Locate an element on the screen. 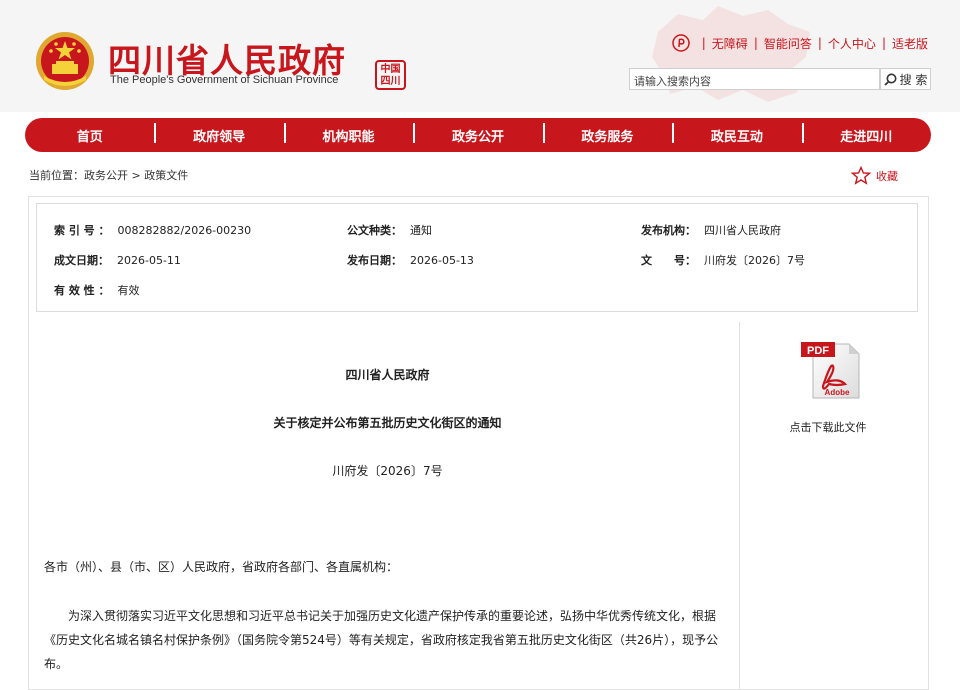  sichuan-map-decoration is located at coordinates (731, 54).